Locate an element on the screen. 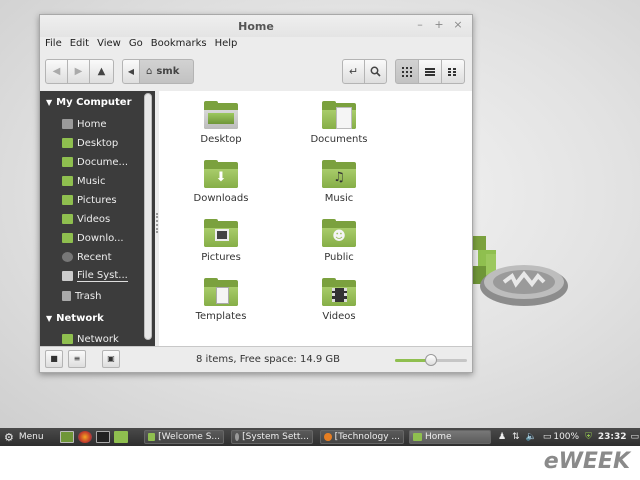 The width and height of the screenshot is (640, 480). file-item-music: ♫ Music is located at coordinates (339, 182).